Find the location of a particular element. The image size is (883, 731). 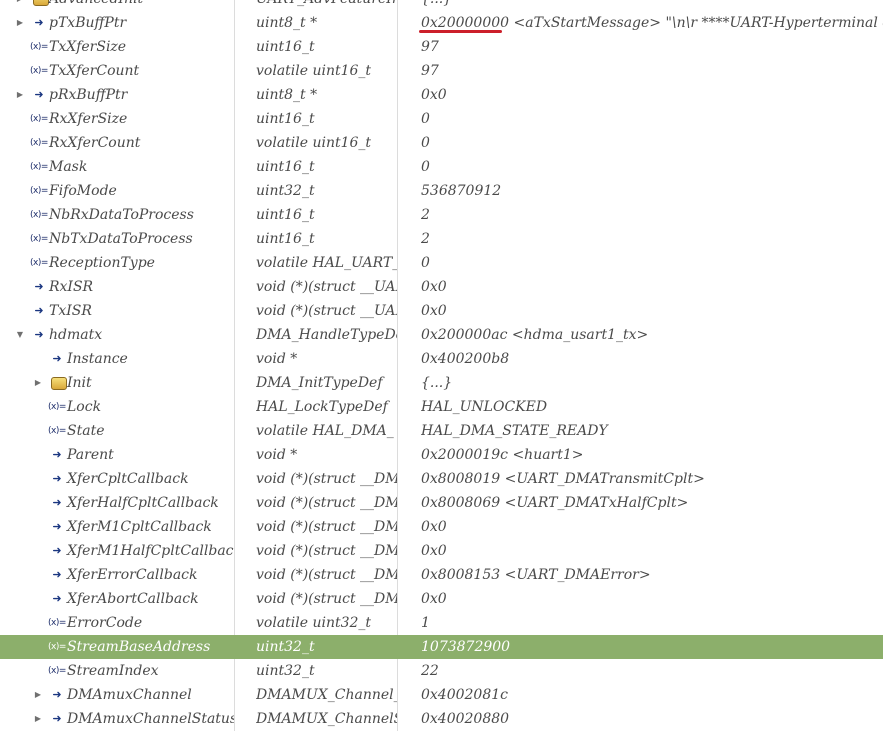

variable-value: 0x2000019c <huart1> is located at coordinates (652, 455).